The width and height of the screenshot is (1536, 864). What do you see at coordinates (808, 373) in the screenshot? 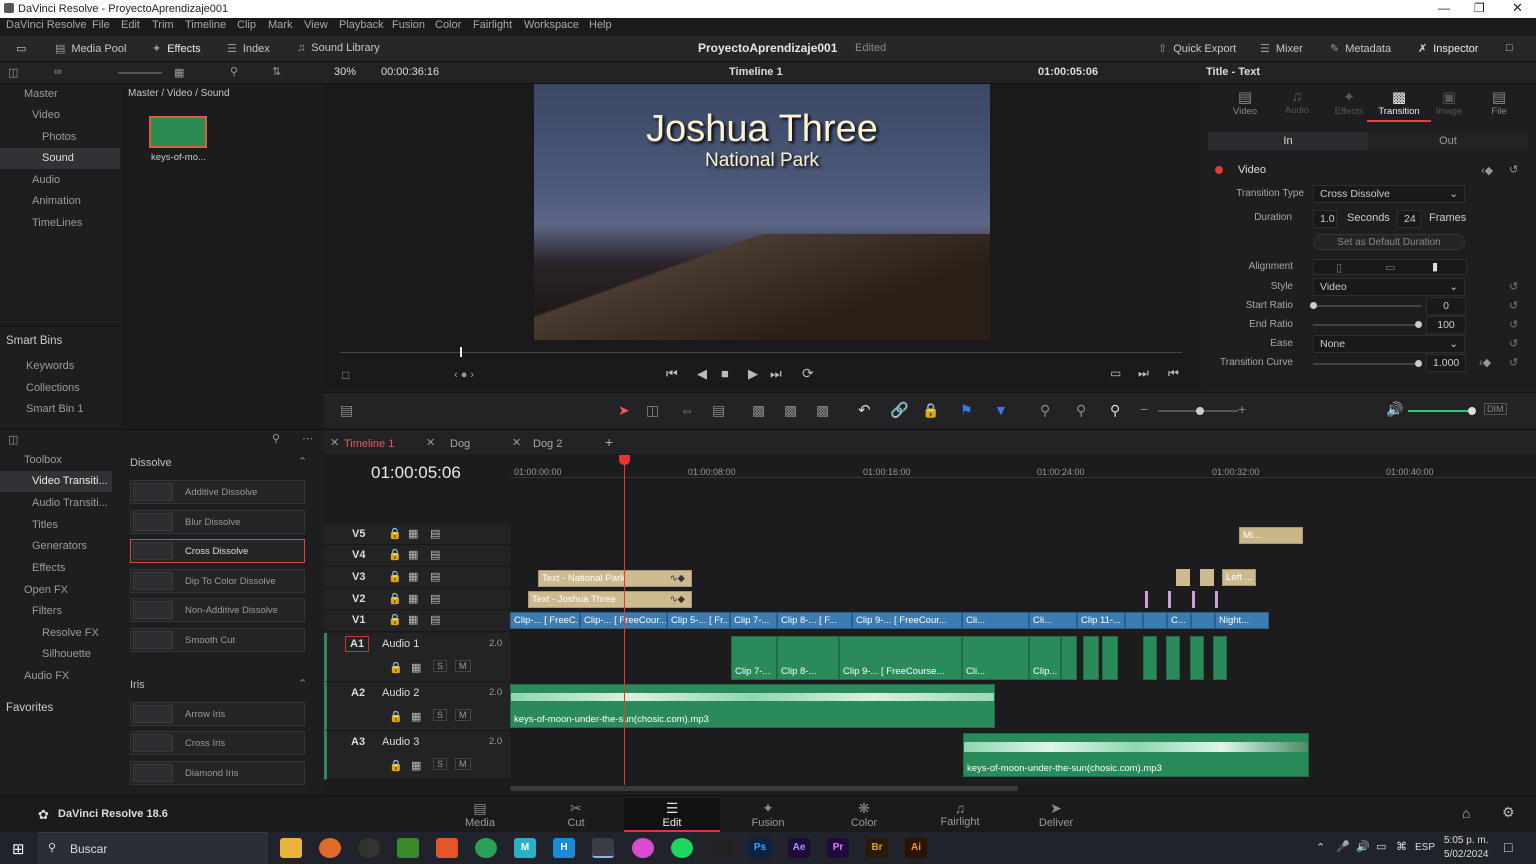
I see `loop-icon: ⟳` at bounding box center [808, 373].